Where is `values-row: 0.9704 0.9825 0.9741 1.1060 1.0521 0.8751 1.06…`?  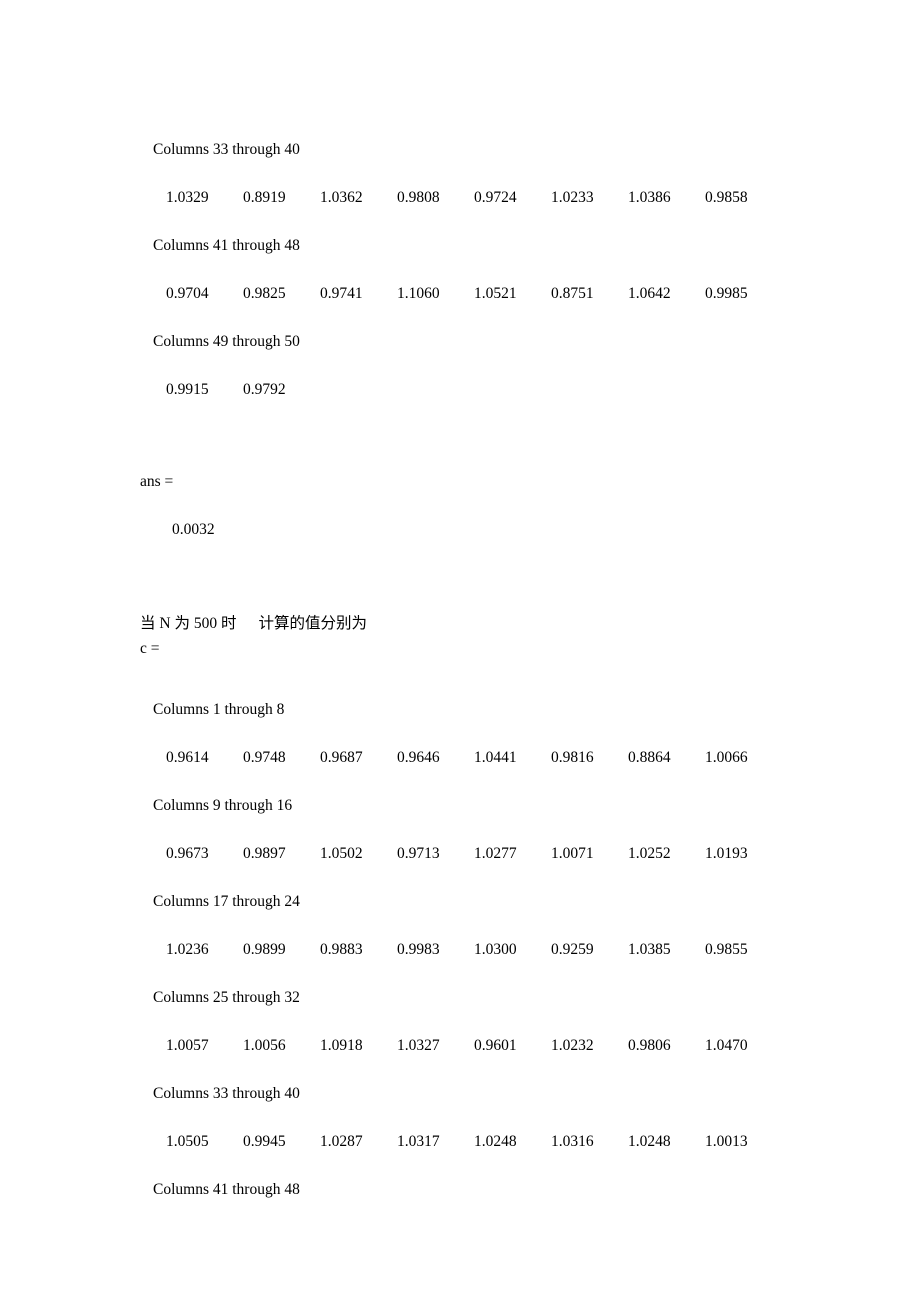
values-row: 0.9704 0.9825 0.9741 1.1060 1.0521 0.8751 1.06… is located at coordinates (460, 294).